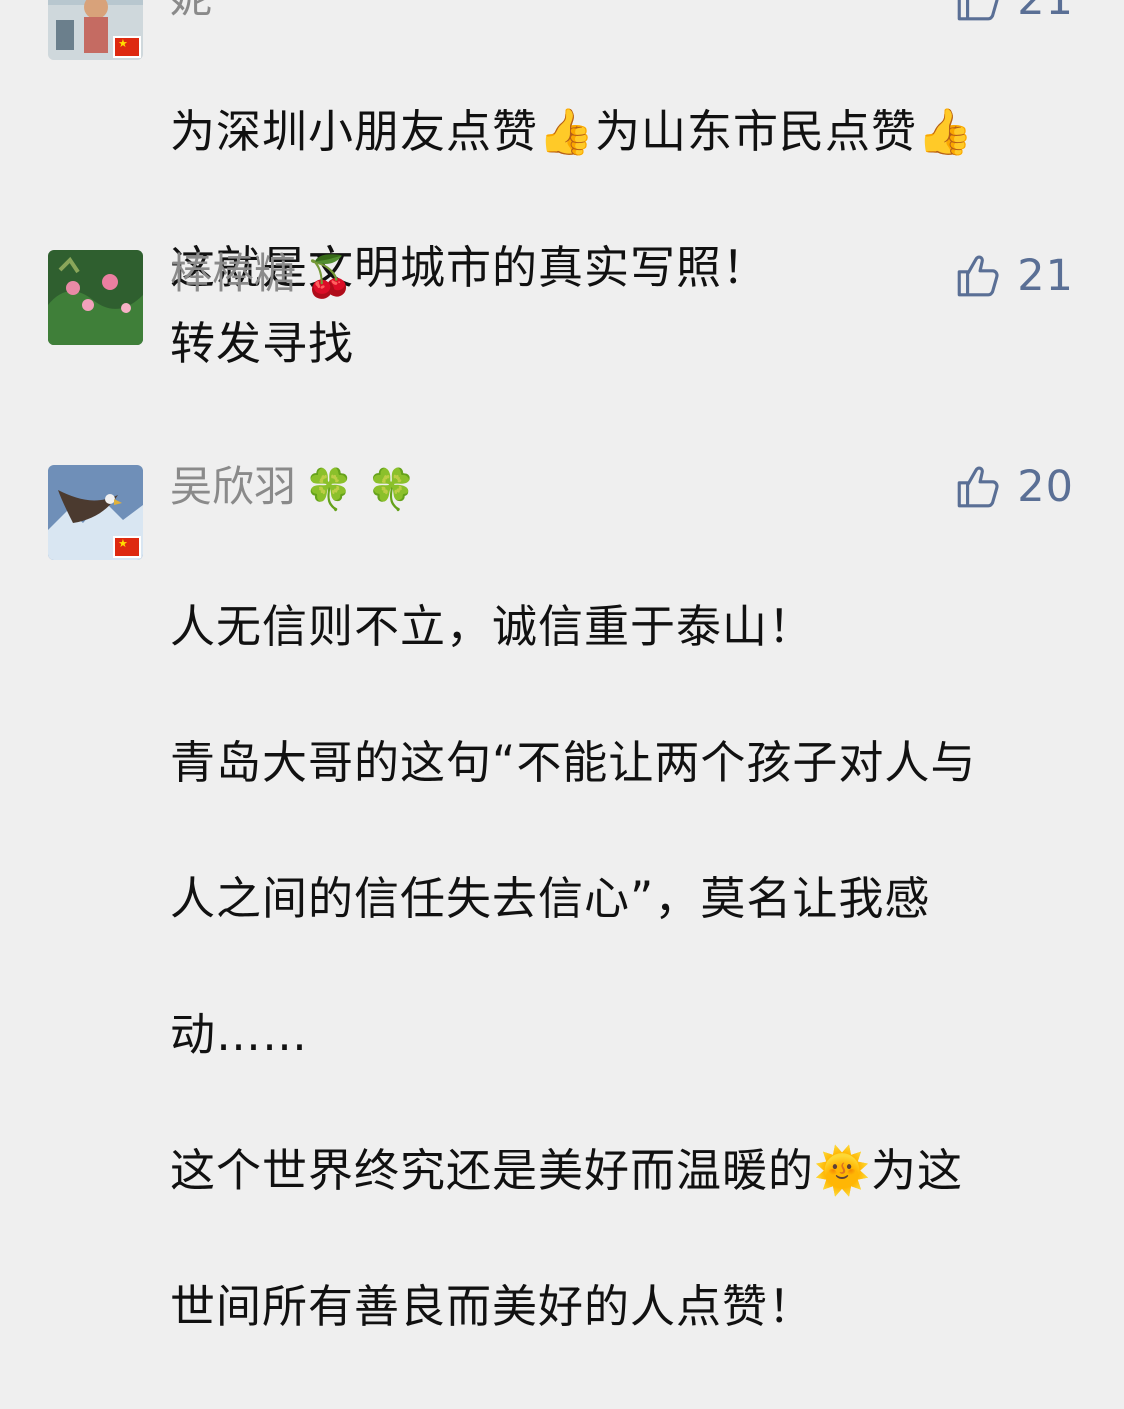 The height and width of the screenshot is (1409, 1124). I want to click on username-text: 吴欣羽, so click(233, 486).